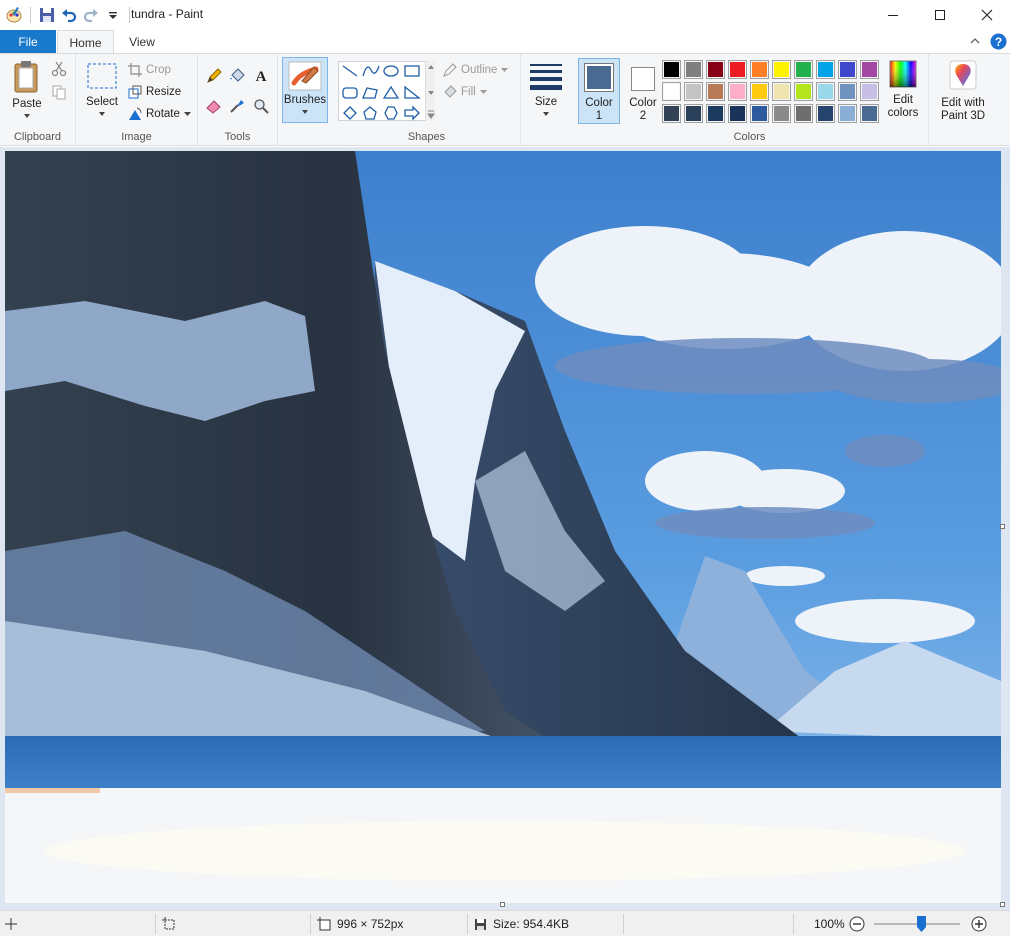 The image size is (1010, 937). Describe the element at coordinates (102, 89) in the screenshot. I see `select-button: Select` at that location.